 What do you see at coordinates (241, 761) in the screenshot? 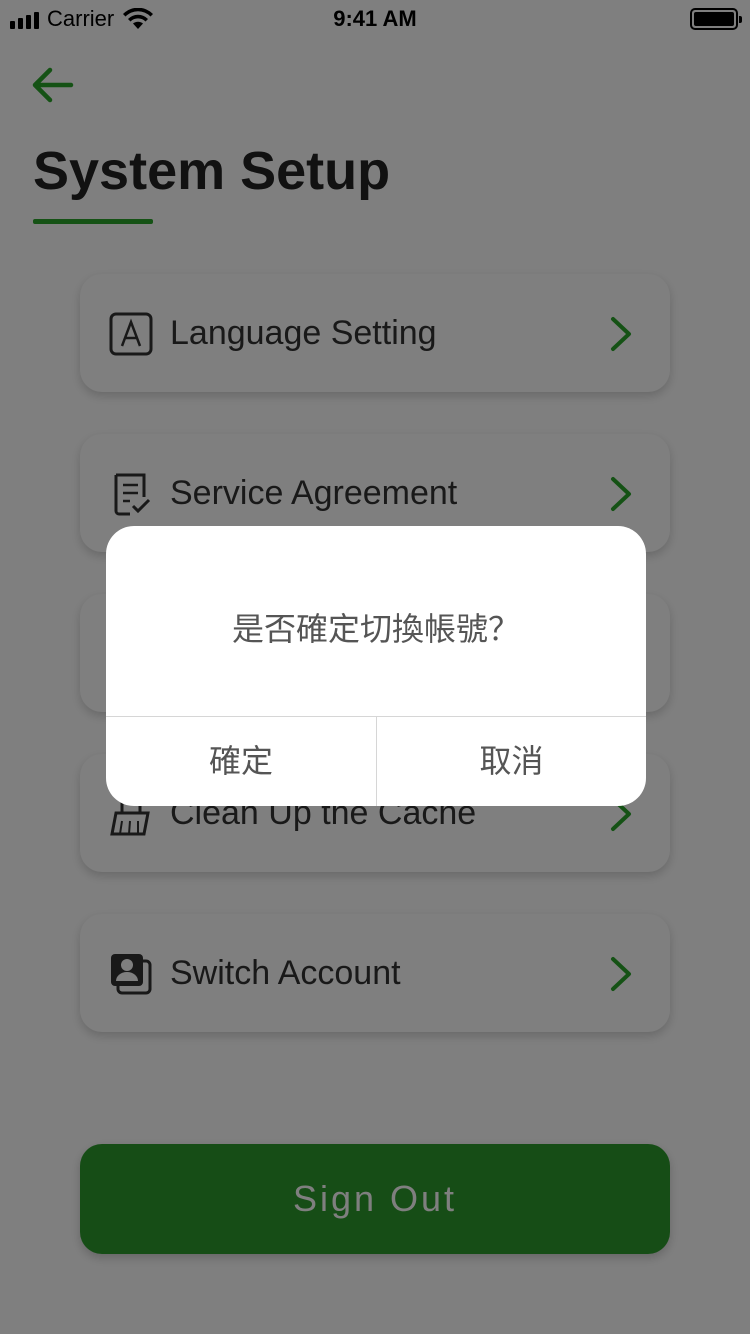
I see `confirm-button: 確定` at bounding box center [241, 761].